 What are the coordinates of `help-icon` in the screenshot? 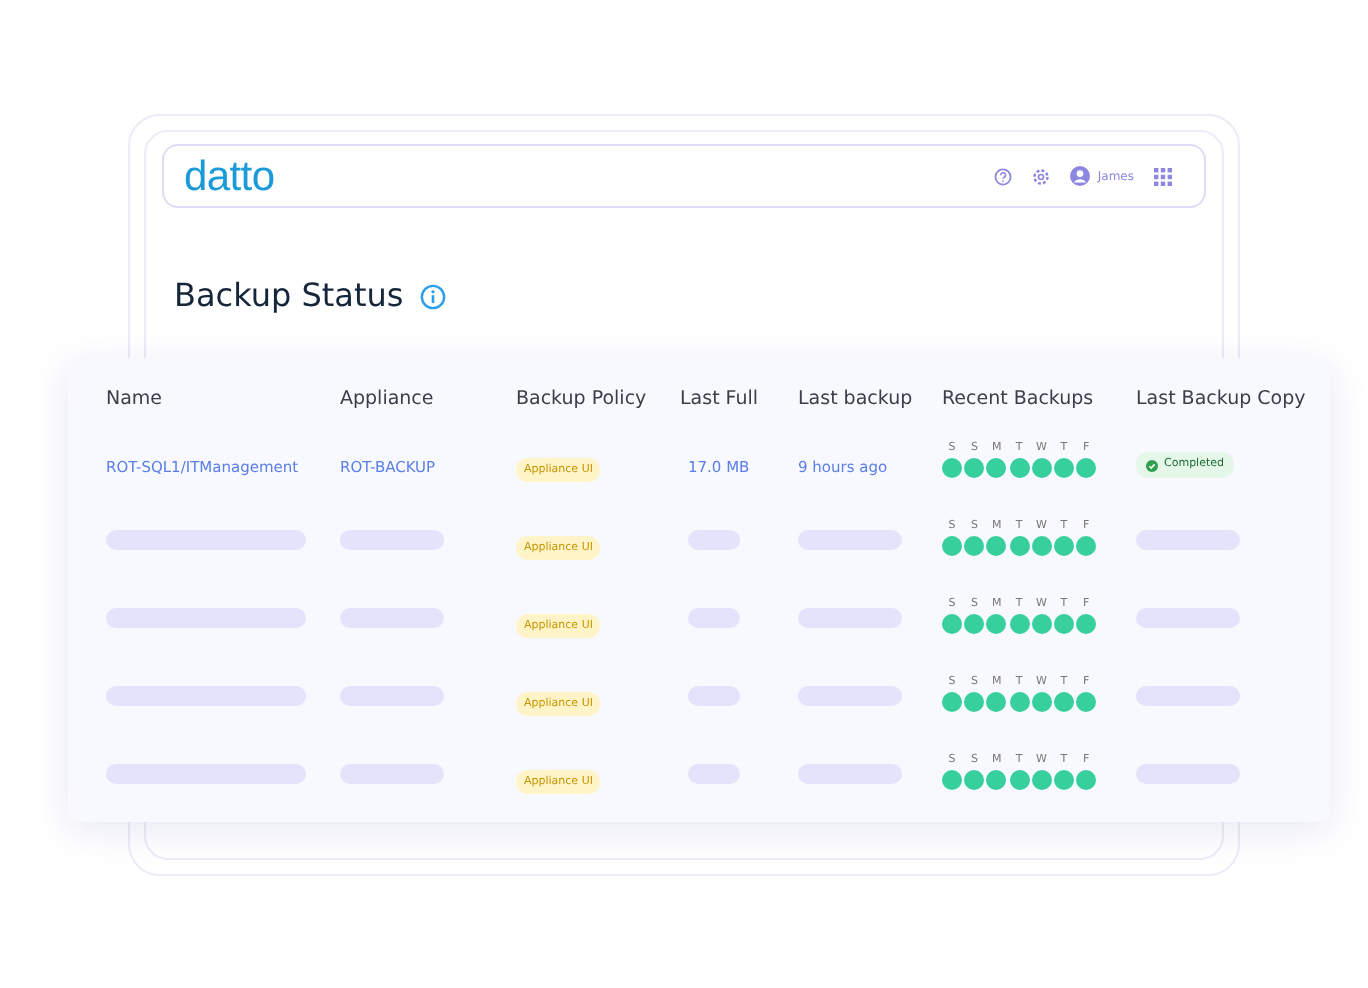 It's located at (1002, 176).